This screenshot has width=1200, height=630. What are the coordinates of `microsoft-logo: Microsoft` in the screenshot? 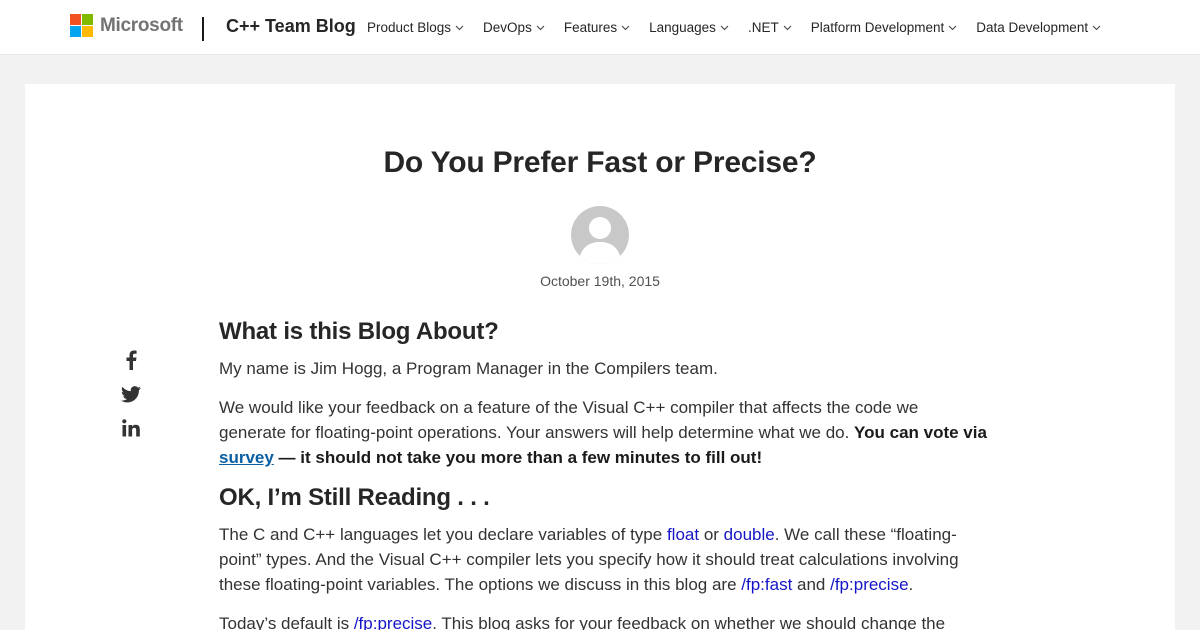 It's located at (126, 25).